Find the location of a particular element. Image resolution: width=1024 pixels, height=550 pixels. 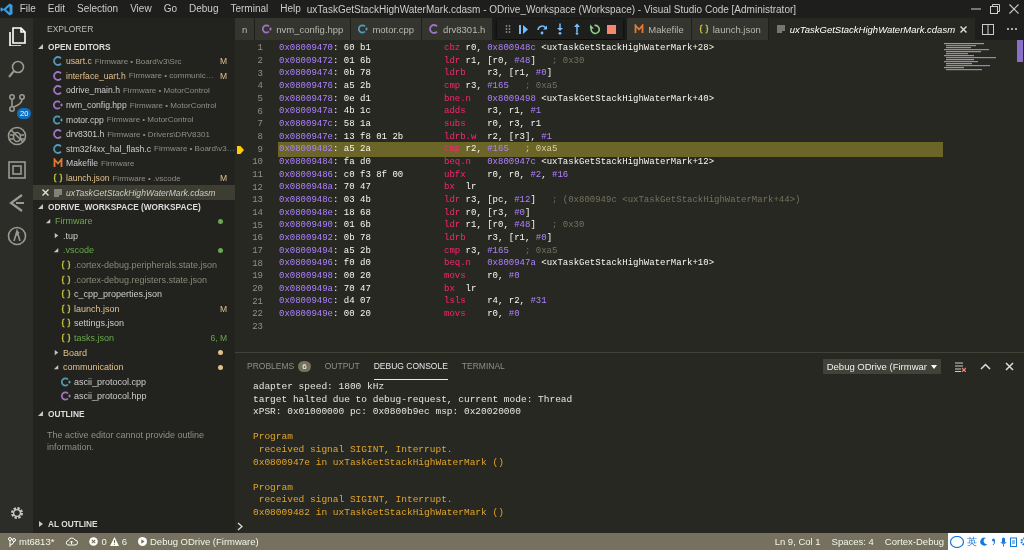

input-mode: 英 is located at coordinates (972, 541).